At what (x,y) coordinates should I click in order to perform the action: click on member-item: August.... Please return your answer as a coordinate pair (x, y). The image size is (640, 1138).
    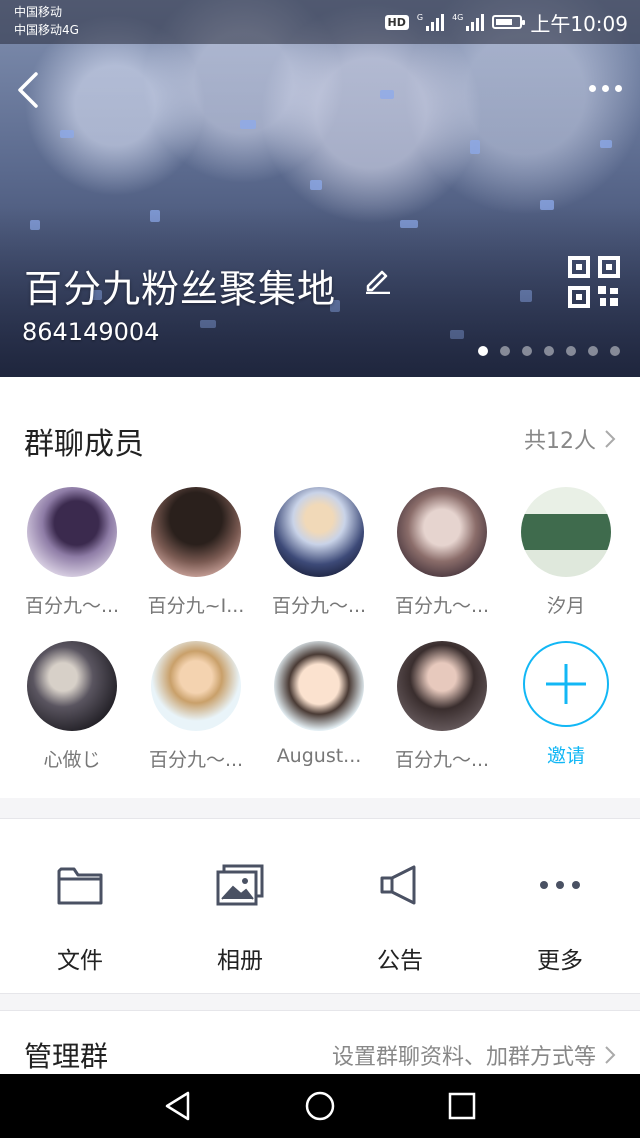
    Looking at the image, I should click on (319, 704).